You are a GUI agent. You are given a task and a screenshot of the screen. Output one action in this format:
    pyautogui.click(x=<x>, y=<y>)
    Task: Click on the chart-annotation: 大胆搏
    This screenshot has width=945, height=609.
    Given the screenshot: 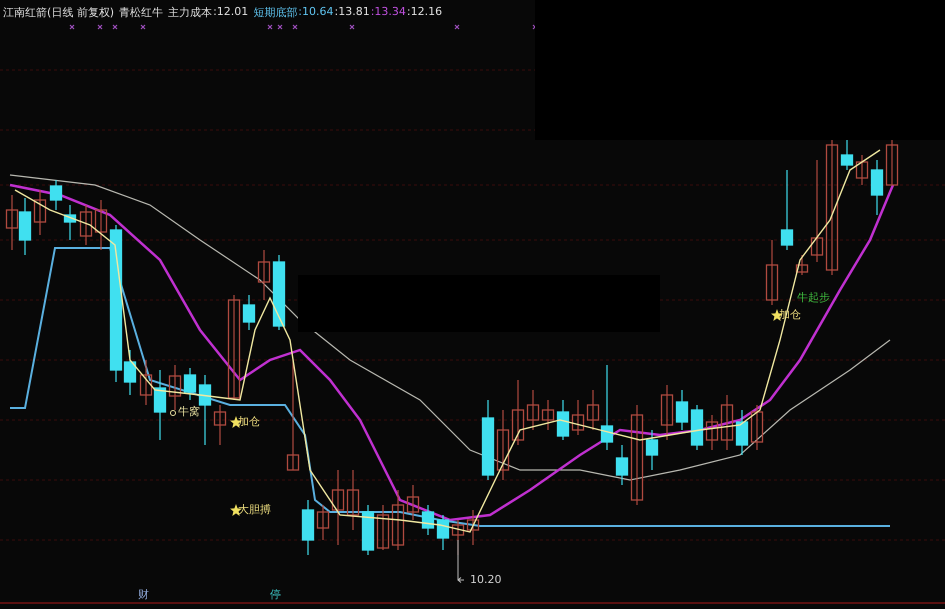 What is the action you would take?
    pyautogui.click(x=254, y=510)
    